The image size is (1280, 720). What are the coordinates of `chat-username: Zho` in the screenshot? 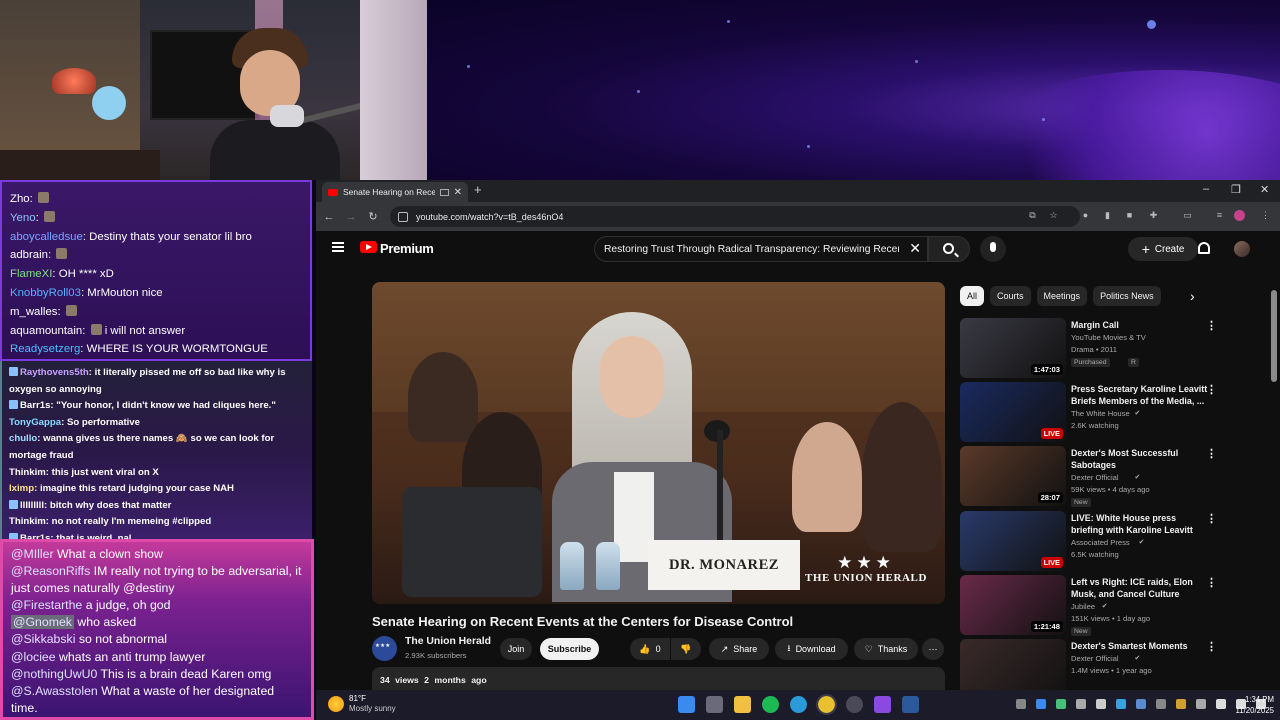 It's located at (20, 199).